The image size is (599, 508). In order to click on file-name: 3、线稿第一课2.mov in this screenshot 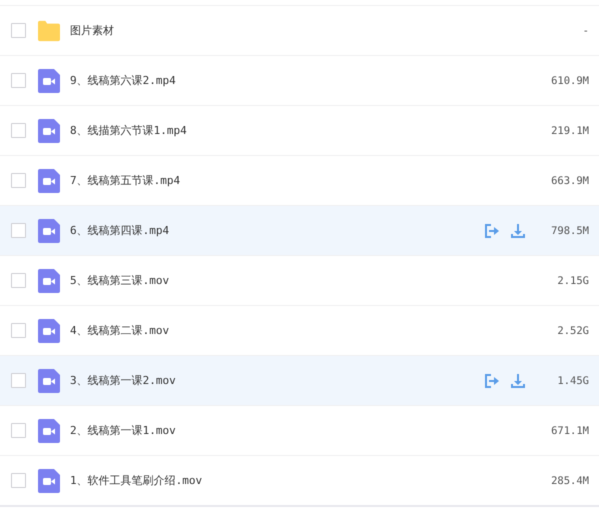, I will do `click(272, 380)`.